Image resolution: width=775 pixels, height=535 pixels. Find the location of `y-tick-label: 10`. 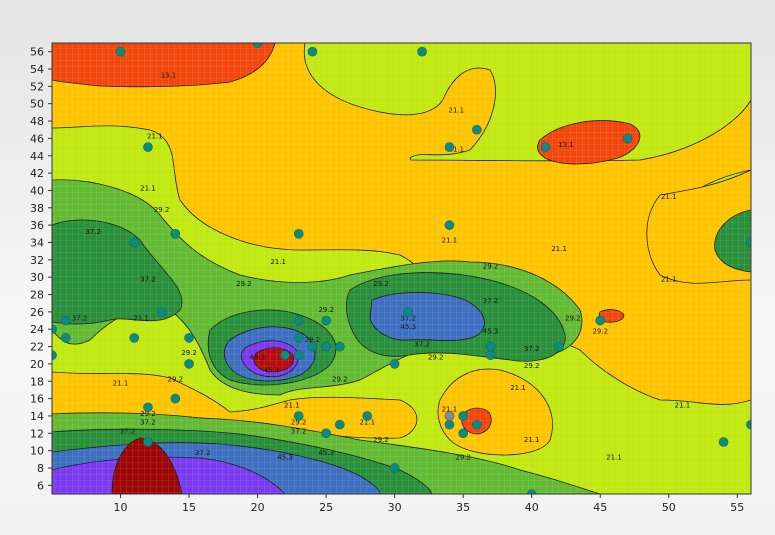

y-tick-label: 10 is located at coordinates (37, 451).